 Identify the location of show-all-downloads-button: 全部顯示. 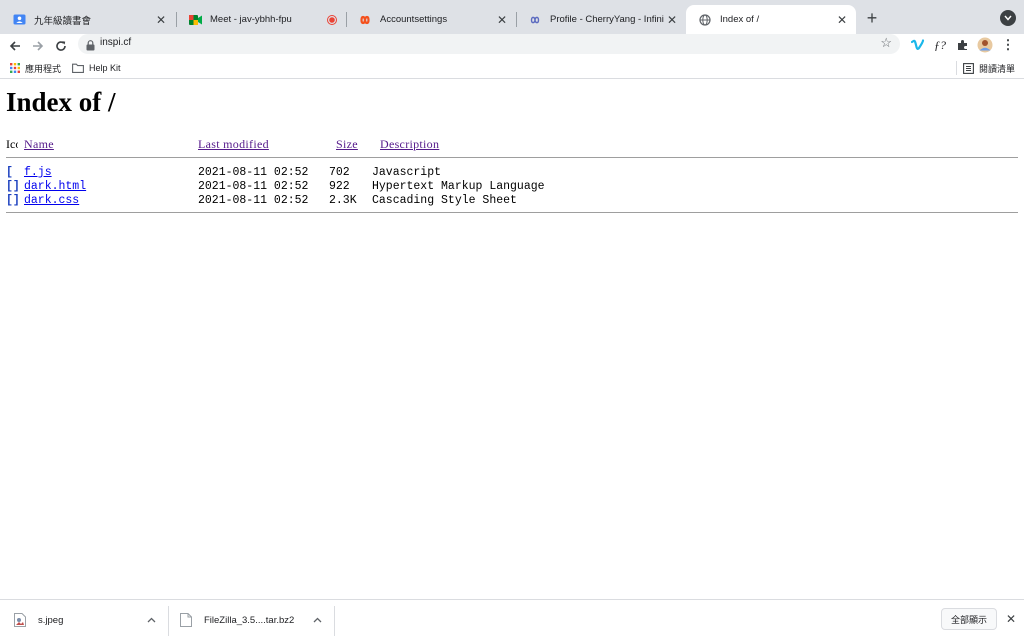
(969, 619).